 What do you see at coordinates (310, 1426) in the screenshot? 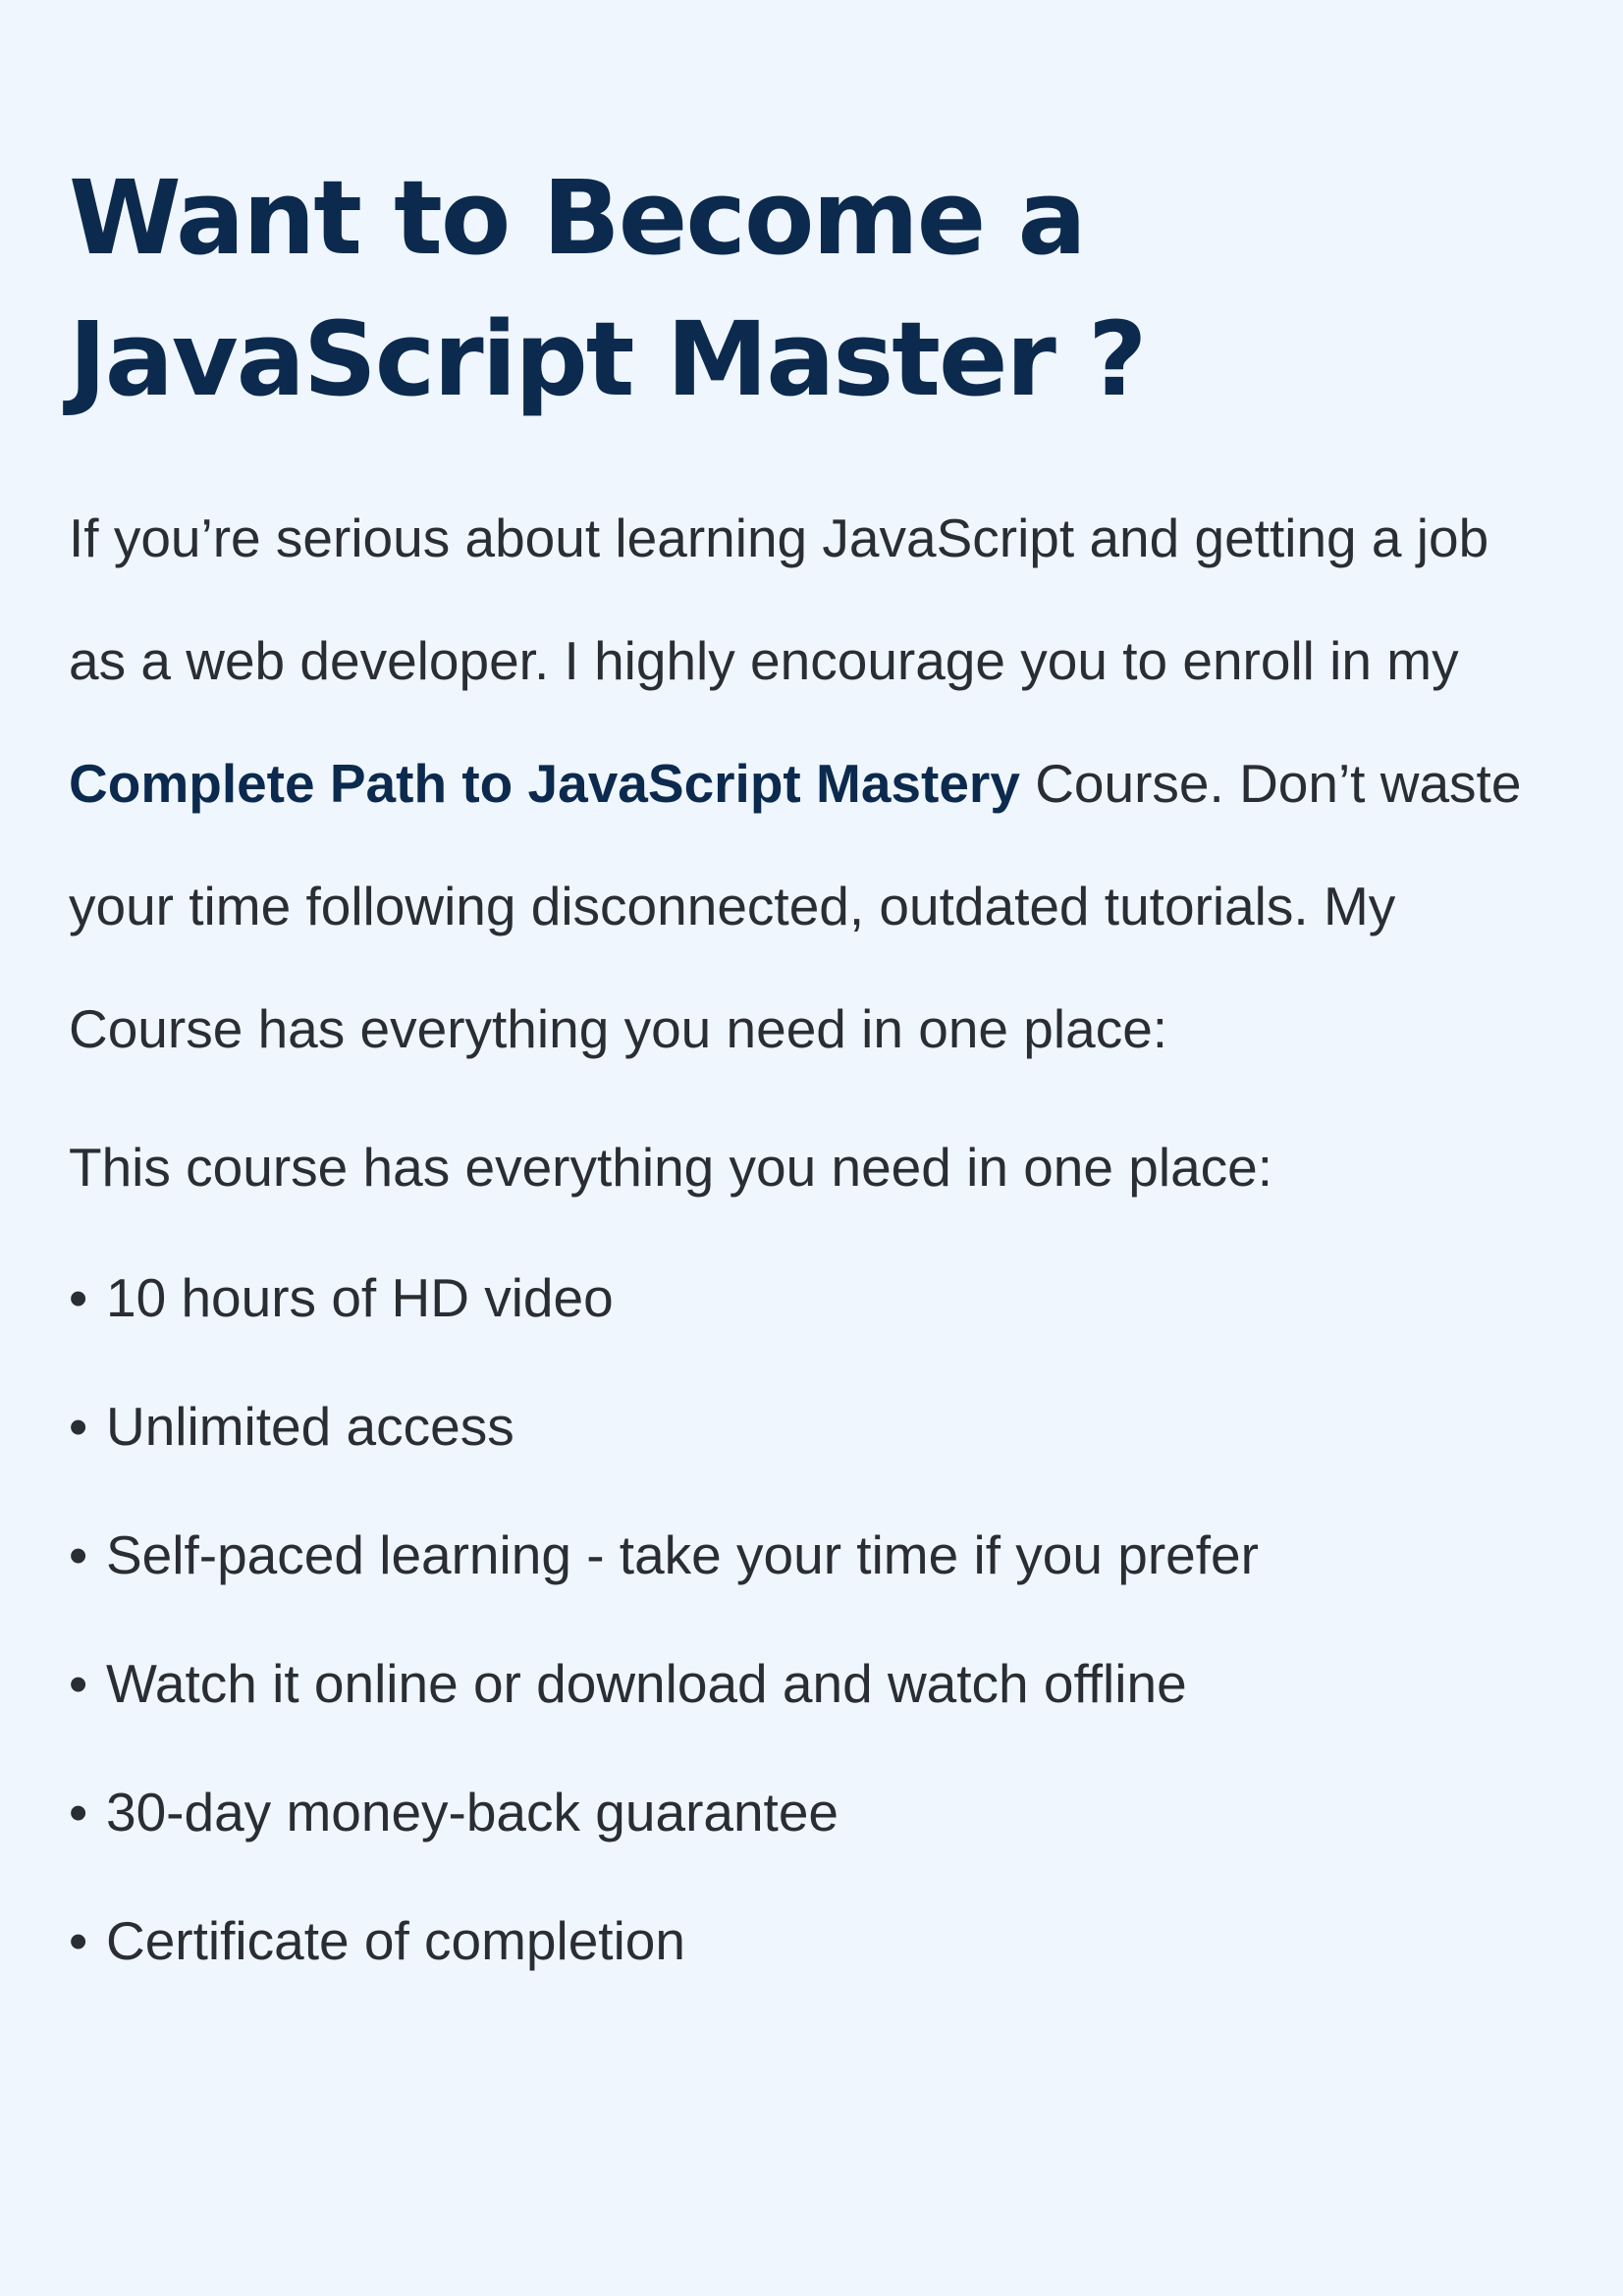
I see `feature-text: Unlimited access` at bounding box center [310, 1426].